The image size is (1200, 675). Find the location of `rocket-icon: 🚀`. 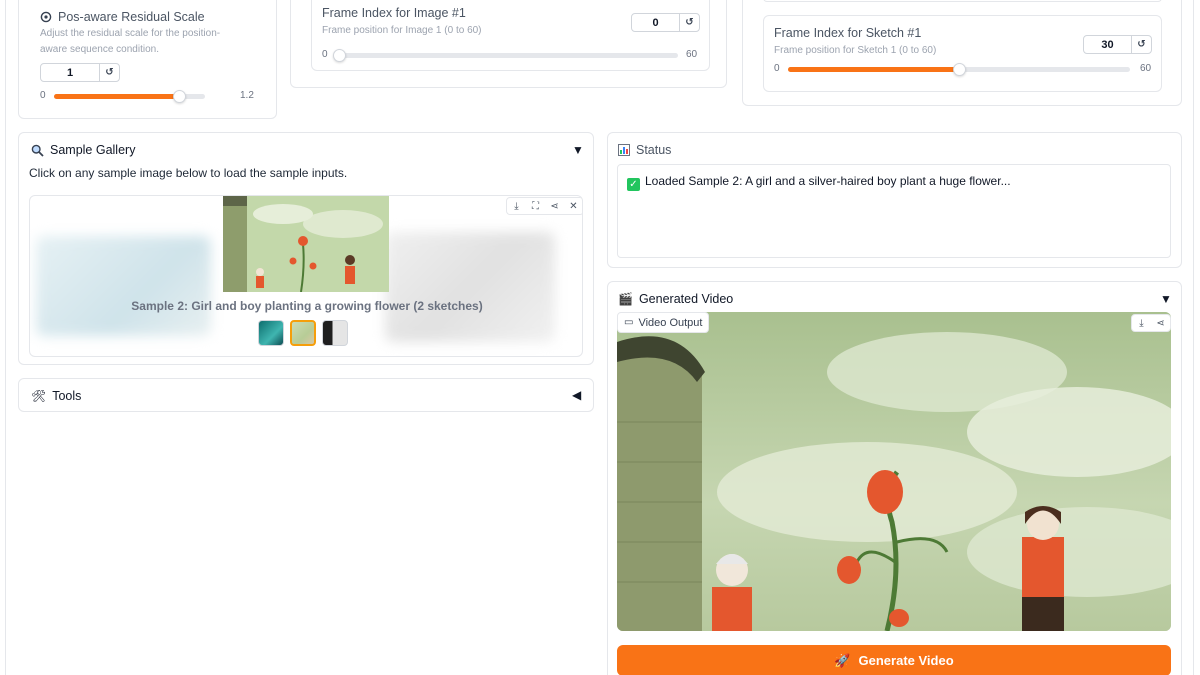

rocket-icon: 🚀 is located at coordinates (842, 660).